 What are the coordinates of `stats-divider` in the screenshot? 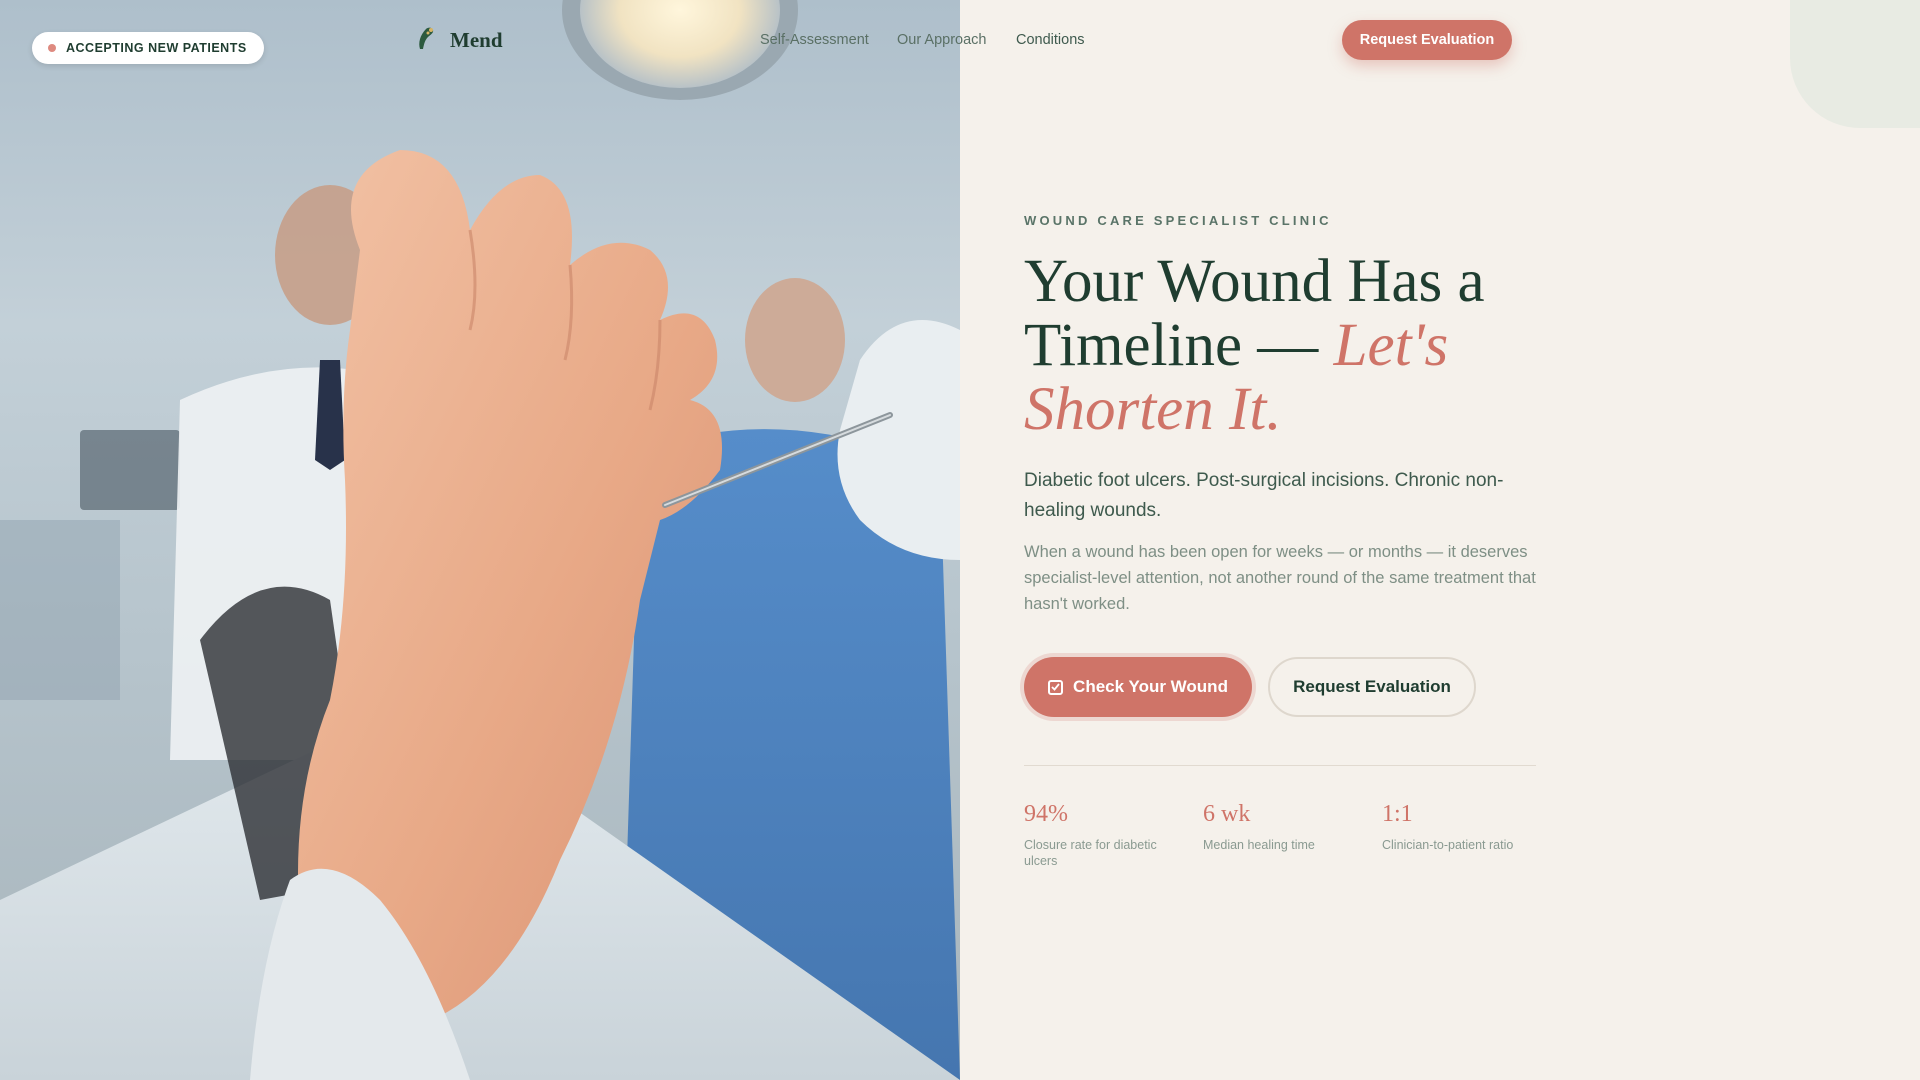 It's located at (1280, 765).